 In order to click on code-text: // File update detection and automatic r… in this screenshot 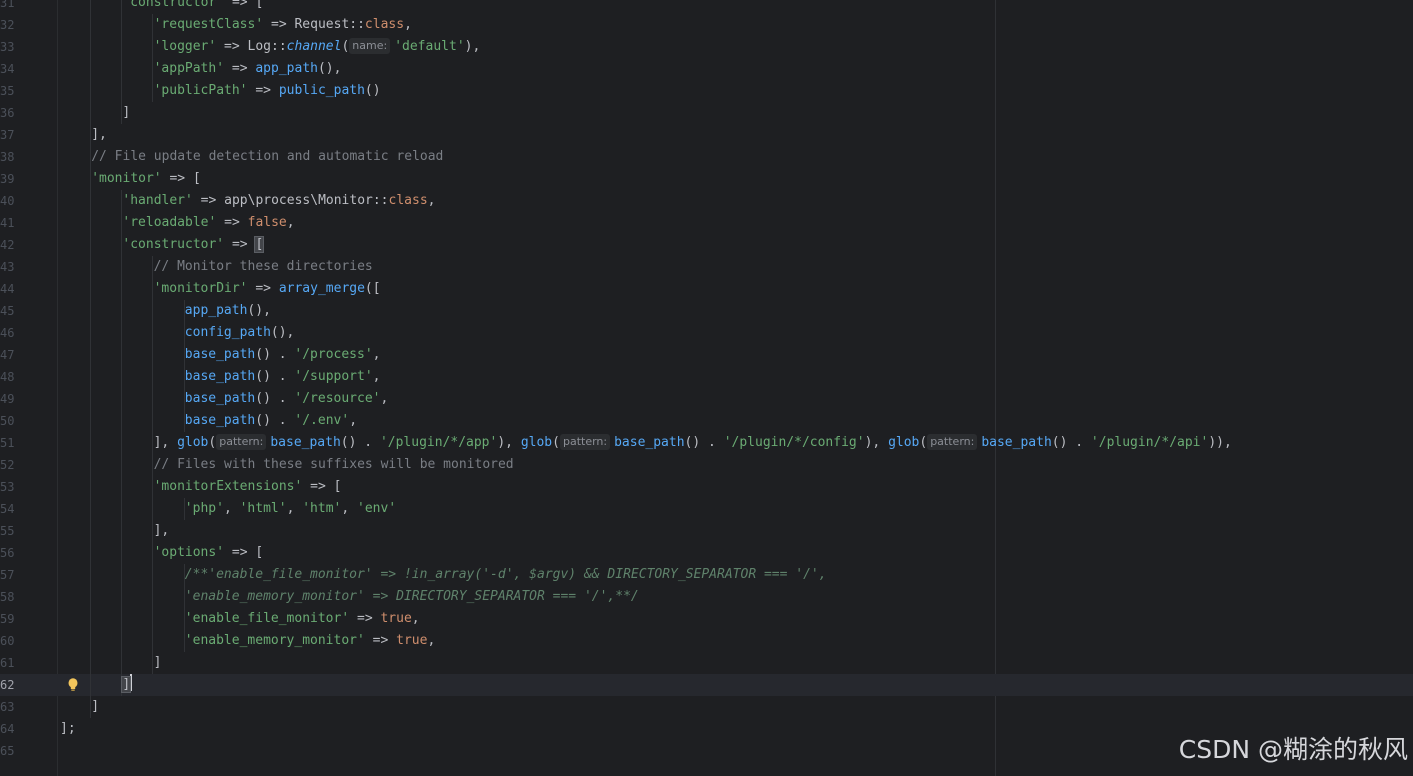, I will do `click(267, 157)`.